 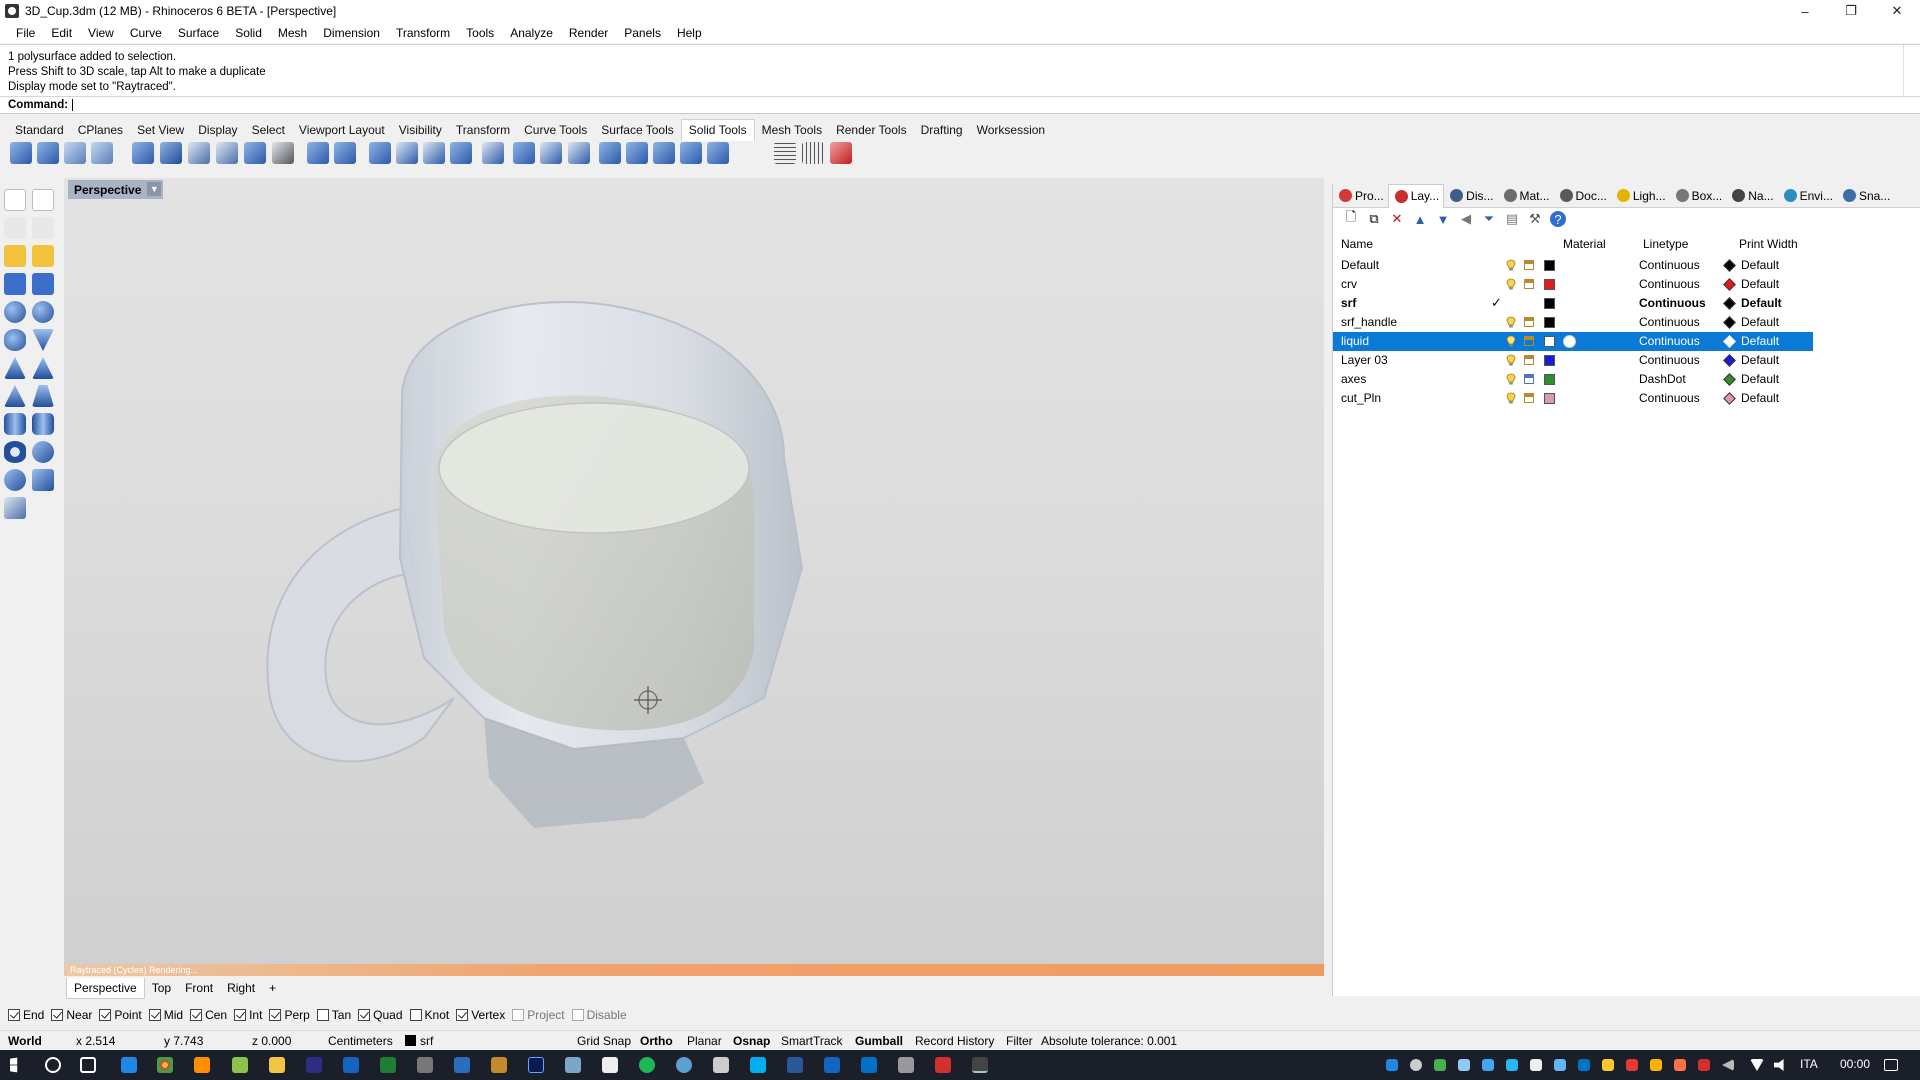 What do you see at coordinates (171, 153) in the screenshot?
I see `extrude-face-icon` at bounding box center [171, 153].